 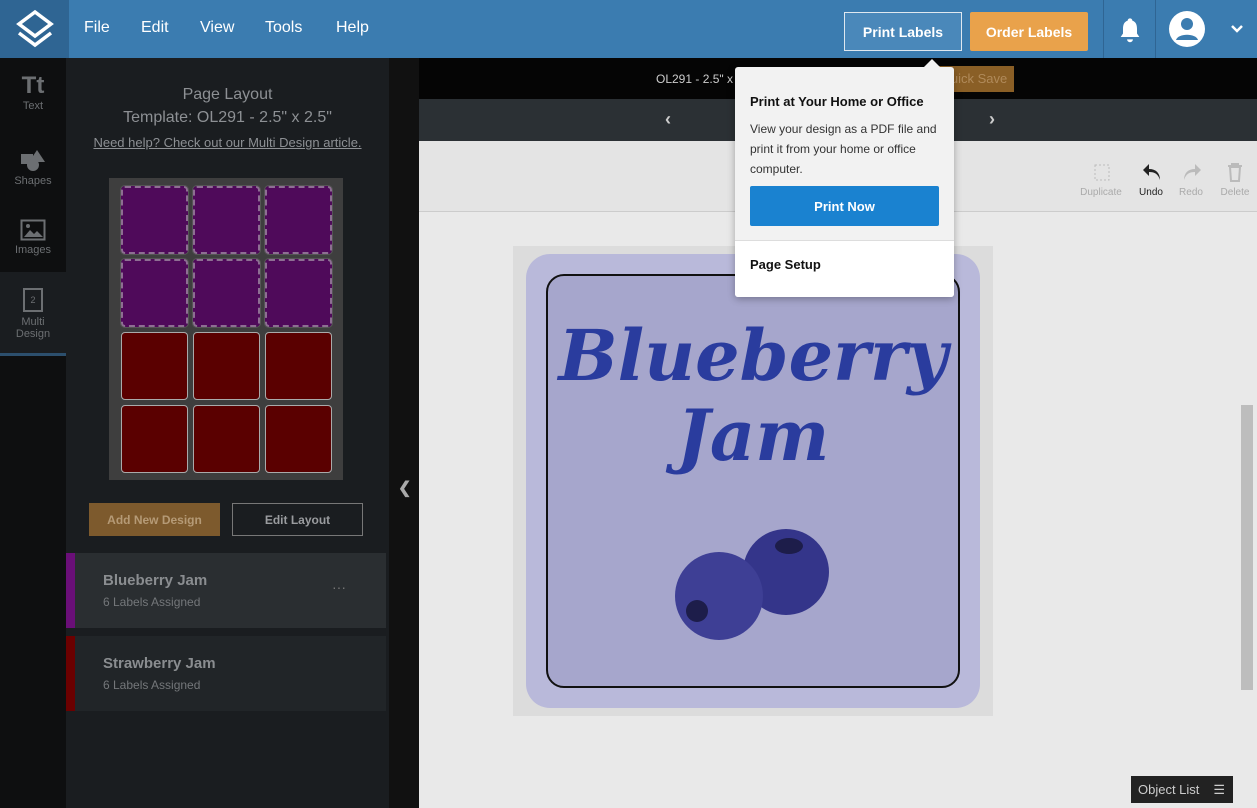 What do you see at coordinates (1152, 172) in the screenshot?
I see `undo-icon` at bounding box center [1152, 172].